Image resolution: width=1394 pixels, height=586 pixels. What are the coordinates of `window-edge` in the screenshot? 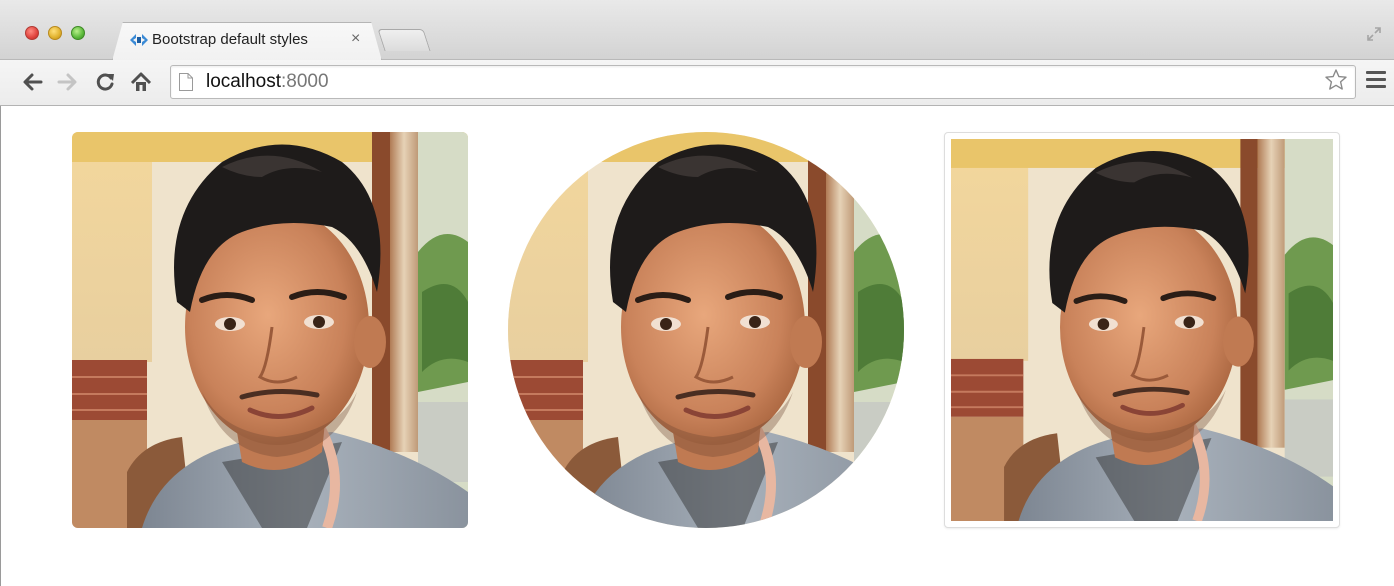 It's located at (0, 346).